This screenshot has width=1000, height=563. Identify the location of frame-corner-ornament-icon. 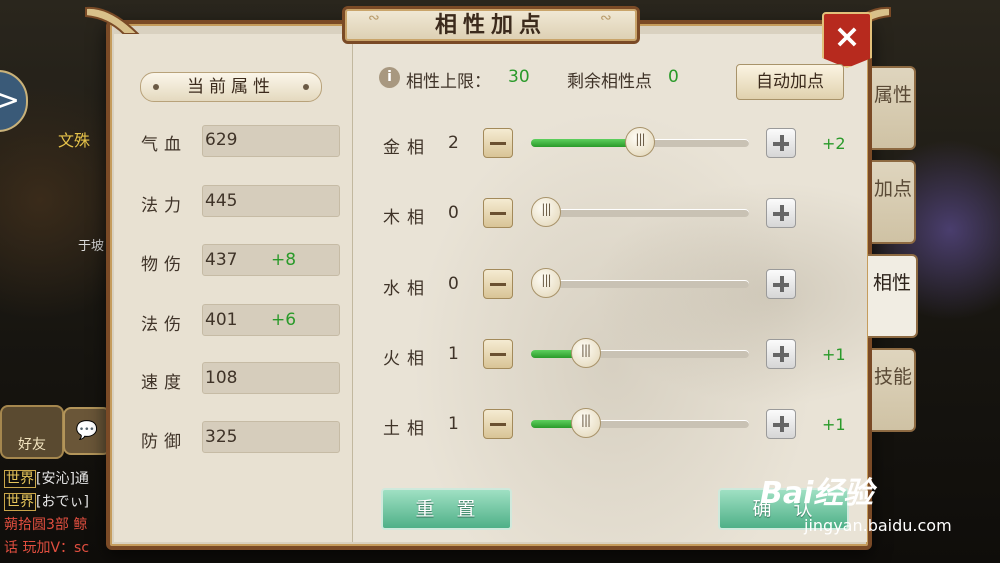
(112, 20).